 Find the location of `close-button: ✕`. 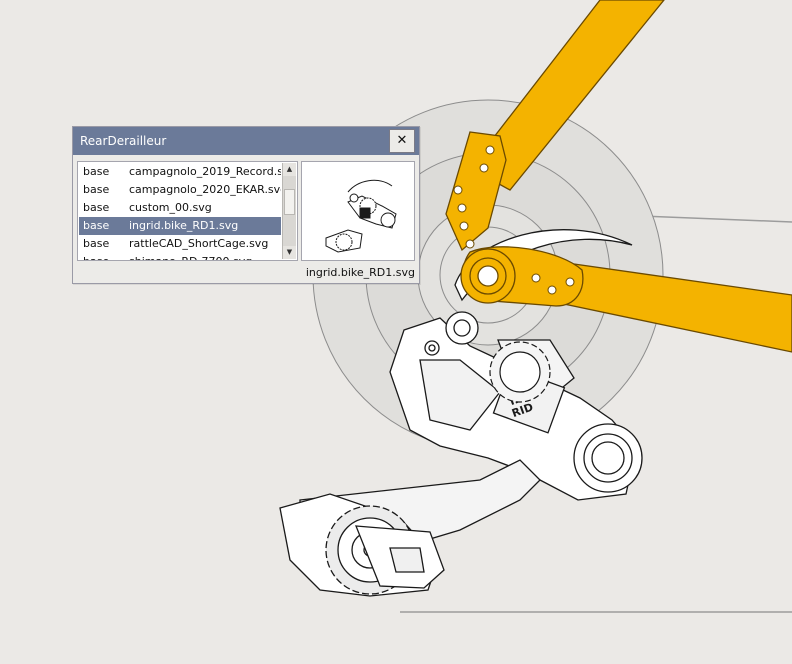

close-button: ✕ is located at coordinates (402, 141).